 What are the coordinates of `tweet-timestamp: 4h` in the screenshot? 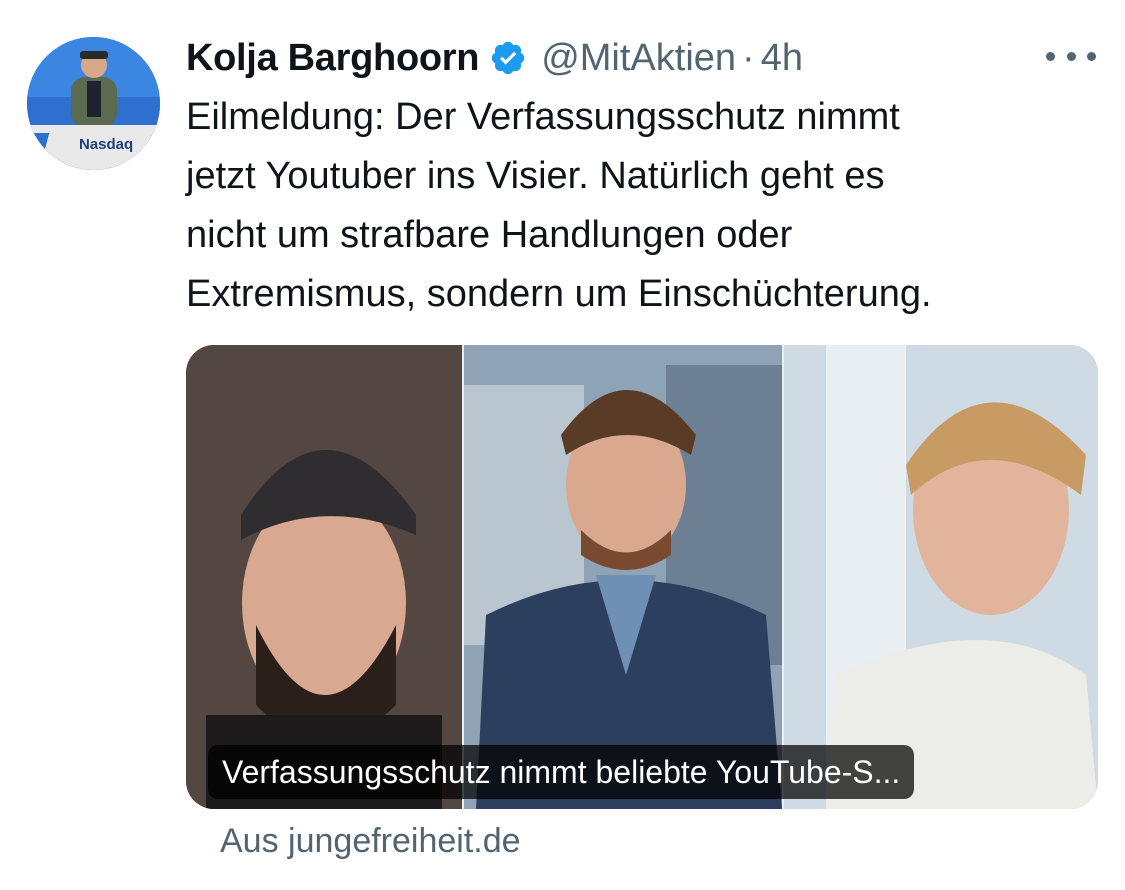 It's located at (782, 58).